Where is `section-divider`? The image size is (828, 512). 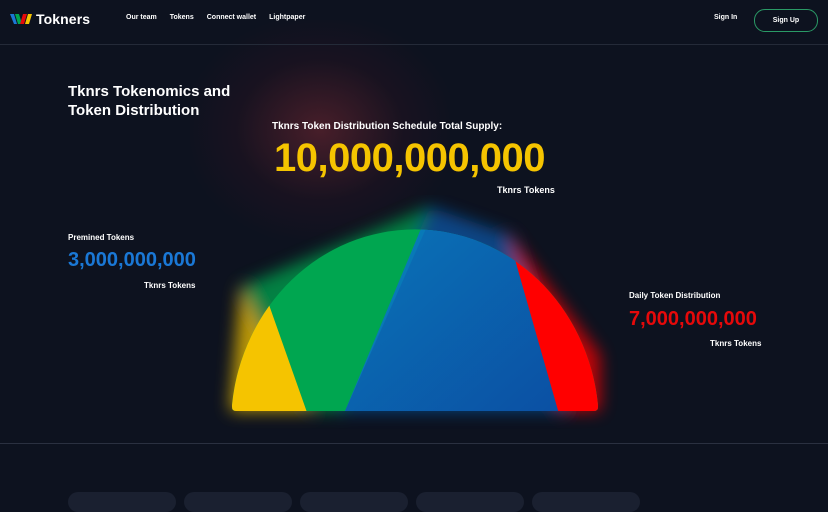 section-divider is located at coordinates (414, 443).